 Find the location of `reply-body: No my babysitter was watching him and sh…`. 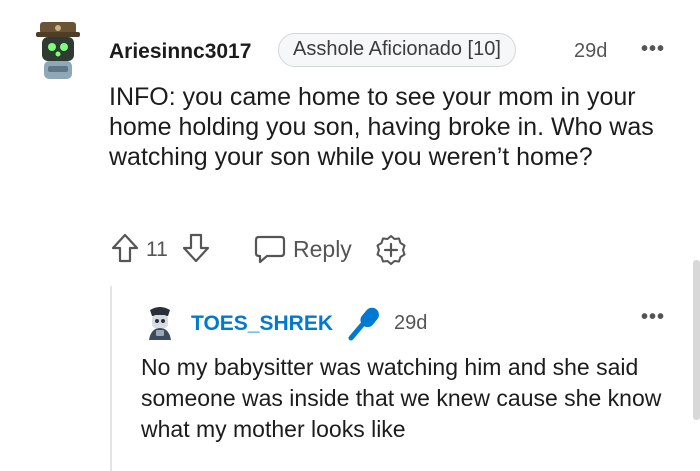

reply-body: No my babysitter was watching him and sh… is located at coordinates (401, 398).